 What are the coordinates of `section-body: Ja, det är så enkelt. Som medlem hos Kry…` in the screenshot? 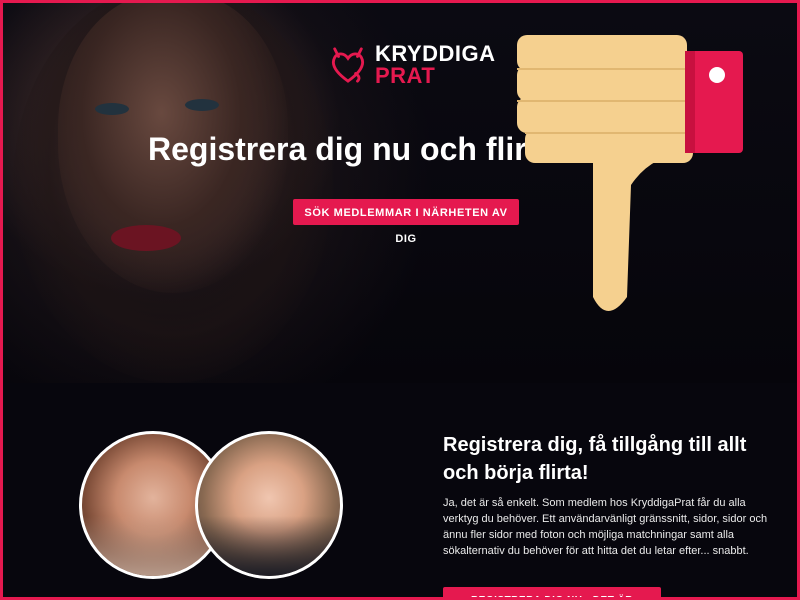 It's located at (605, 527).